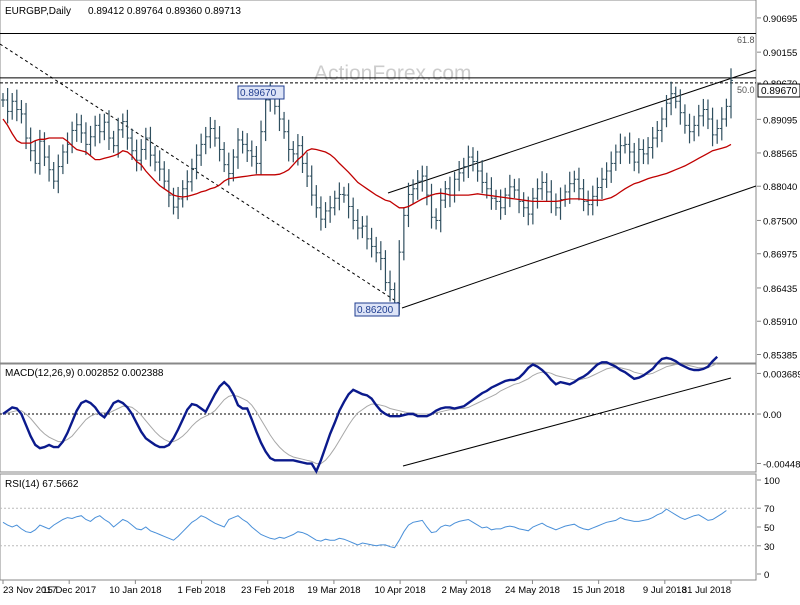 The width and height of the screenshot is (800, 605). What do you see at coordinates (779, 91) in the screenshot?
I see `current-price-label: 0.89670` at bounding box center [779, 91].